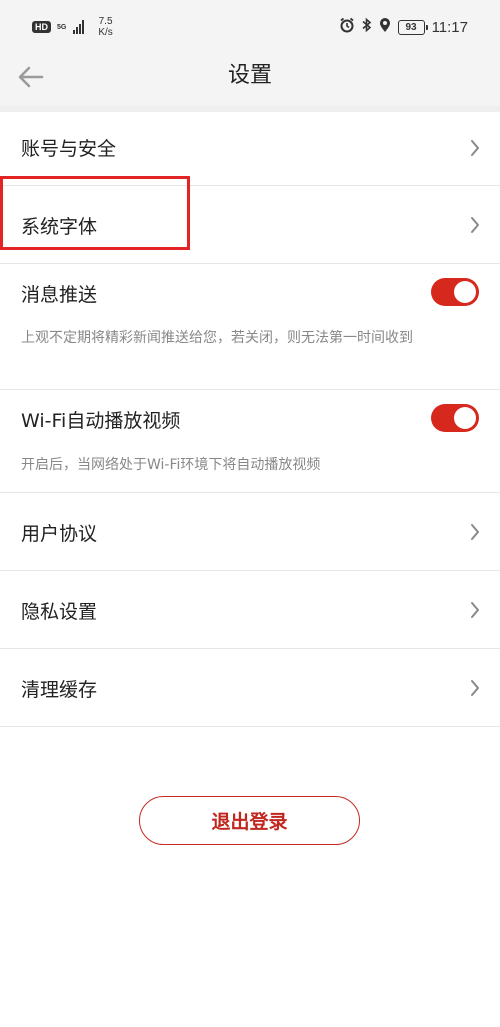 The height and width of the screenshot is (1027, 500). What do you see at coordinates (217, 338) in the screenshot?
I see `push-notification-description: 上观不定期将精彩新闻推送给您，若关闭，则无法第一时间收到` at bounding box center [217, 338].